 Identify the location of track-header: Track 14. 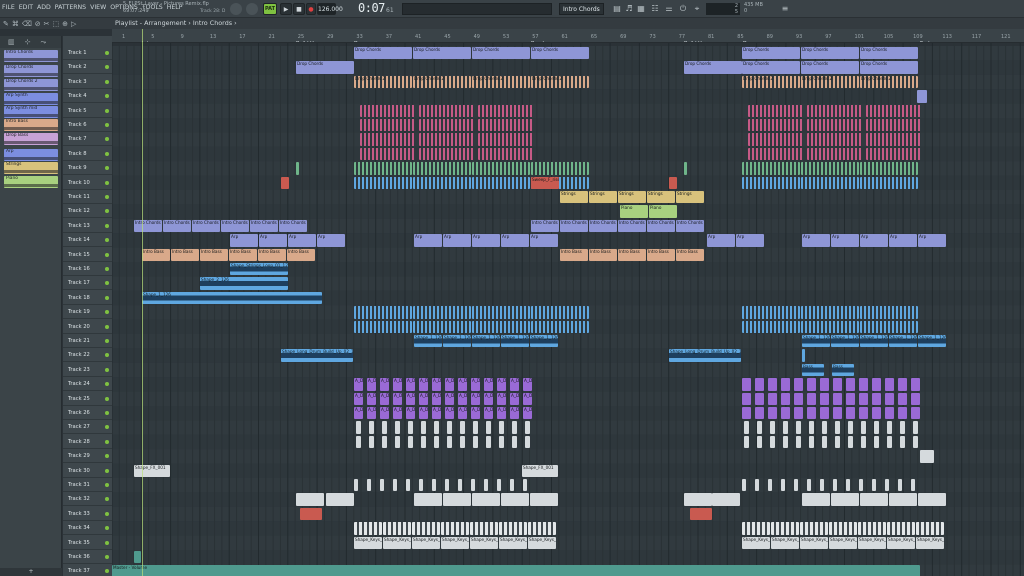
(87, 240).